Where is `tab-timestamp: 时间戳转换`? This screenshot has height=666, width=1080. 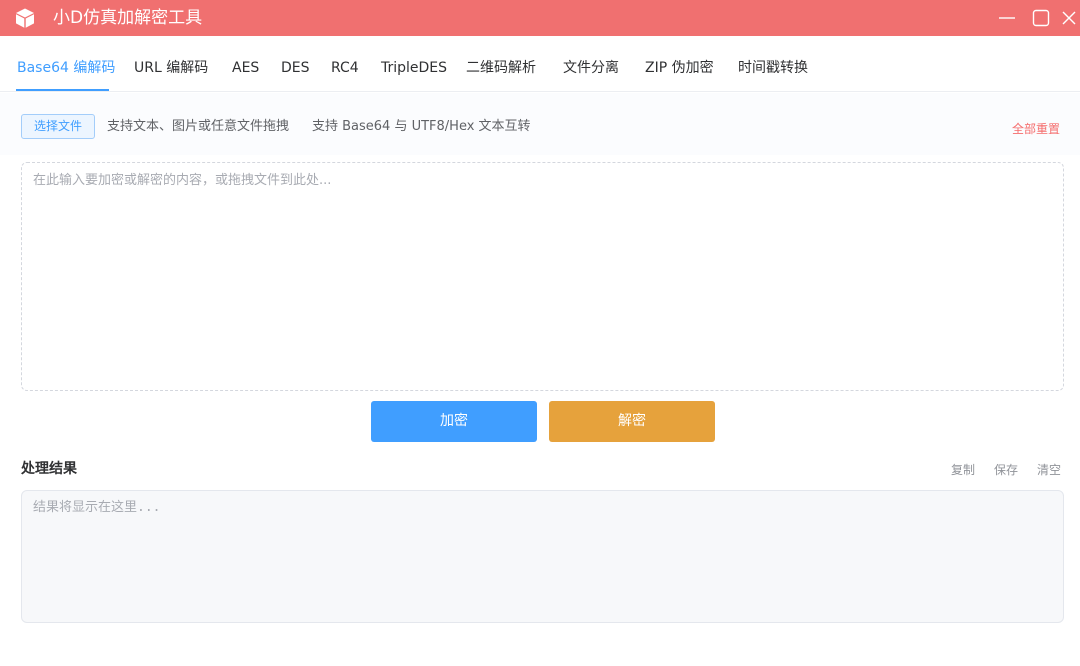 tab-timestamp: 时间戳转换 is located at coordinates (773, 68).